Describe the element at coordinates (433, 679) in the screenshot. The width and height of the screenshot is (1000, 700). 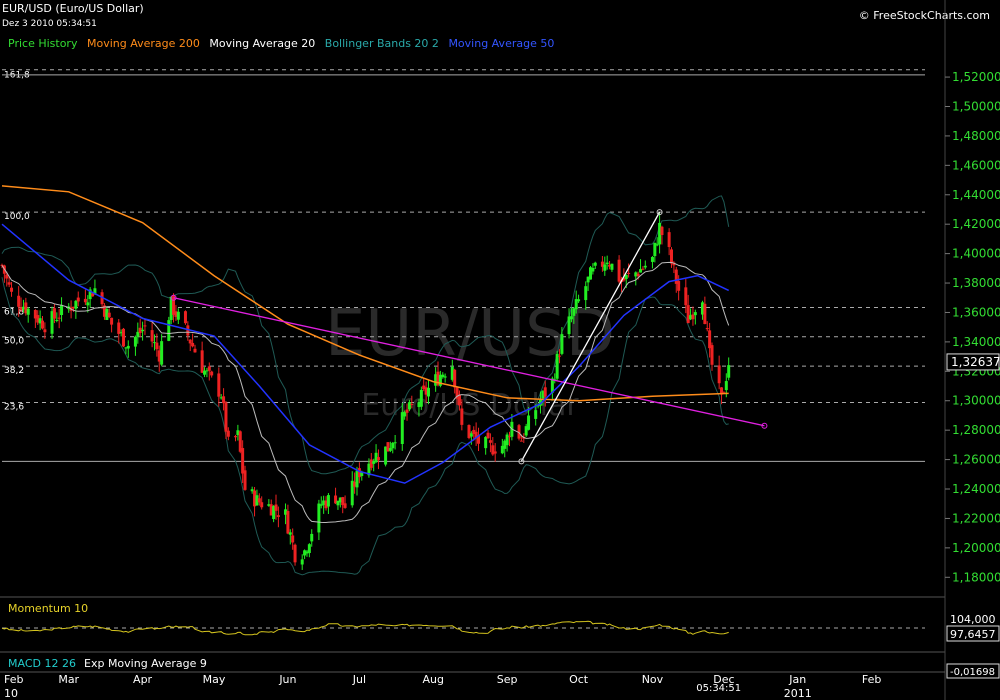
I see `x-tick-label: Aug` at that location.